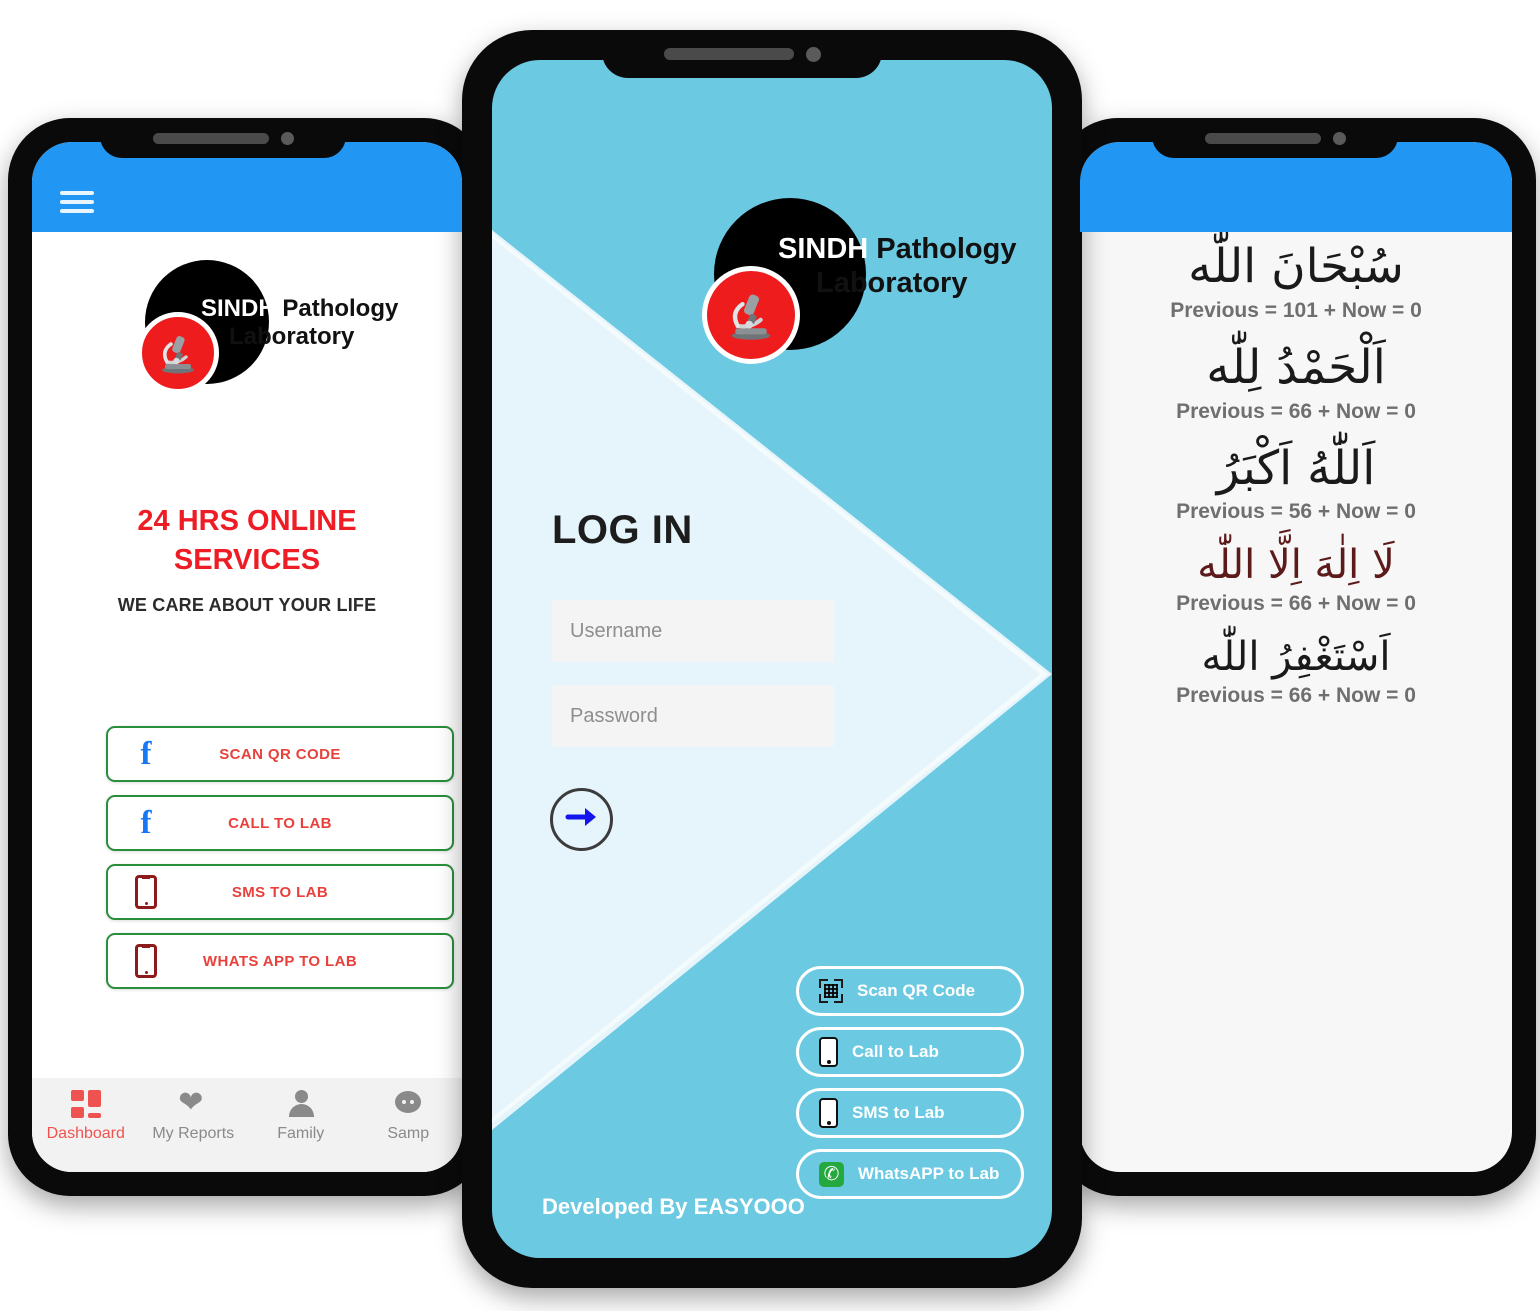  I want to click on chat-bubble-icon, so click(408, 1104).